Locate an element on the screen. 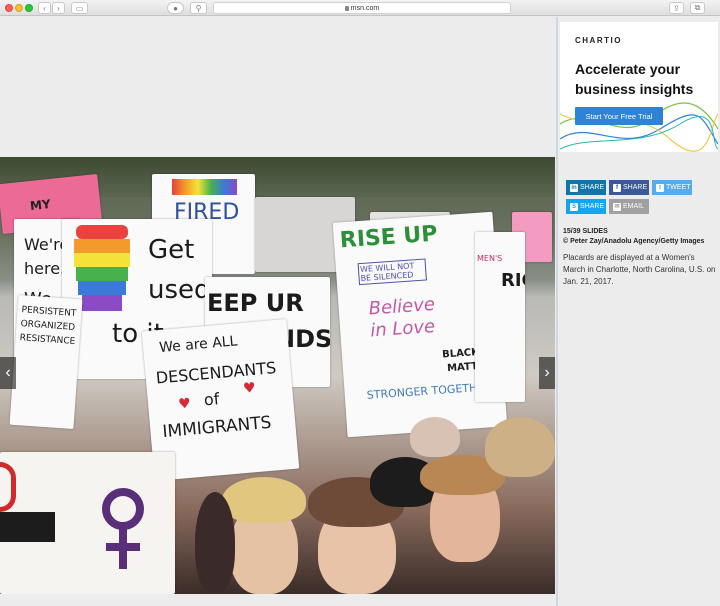 The image size is (720, 606). shield-icon: ● is located at coordinates (175, 8).